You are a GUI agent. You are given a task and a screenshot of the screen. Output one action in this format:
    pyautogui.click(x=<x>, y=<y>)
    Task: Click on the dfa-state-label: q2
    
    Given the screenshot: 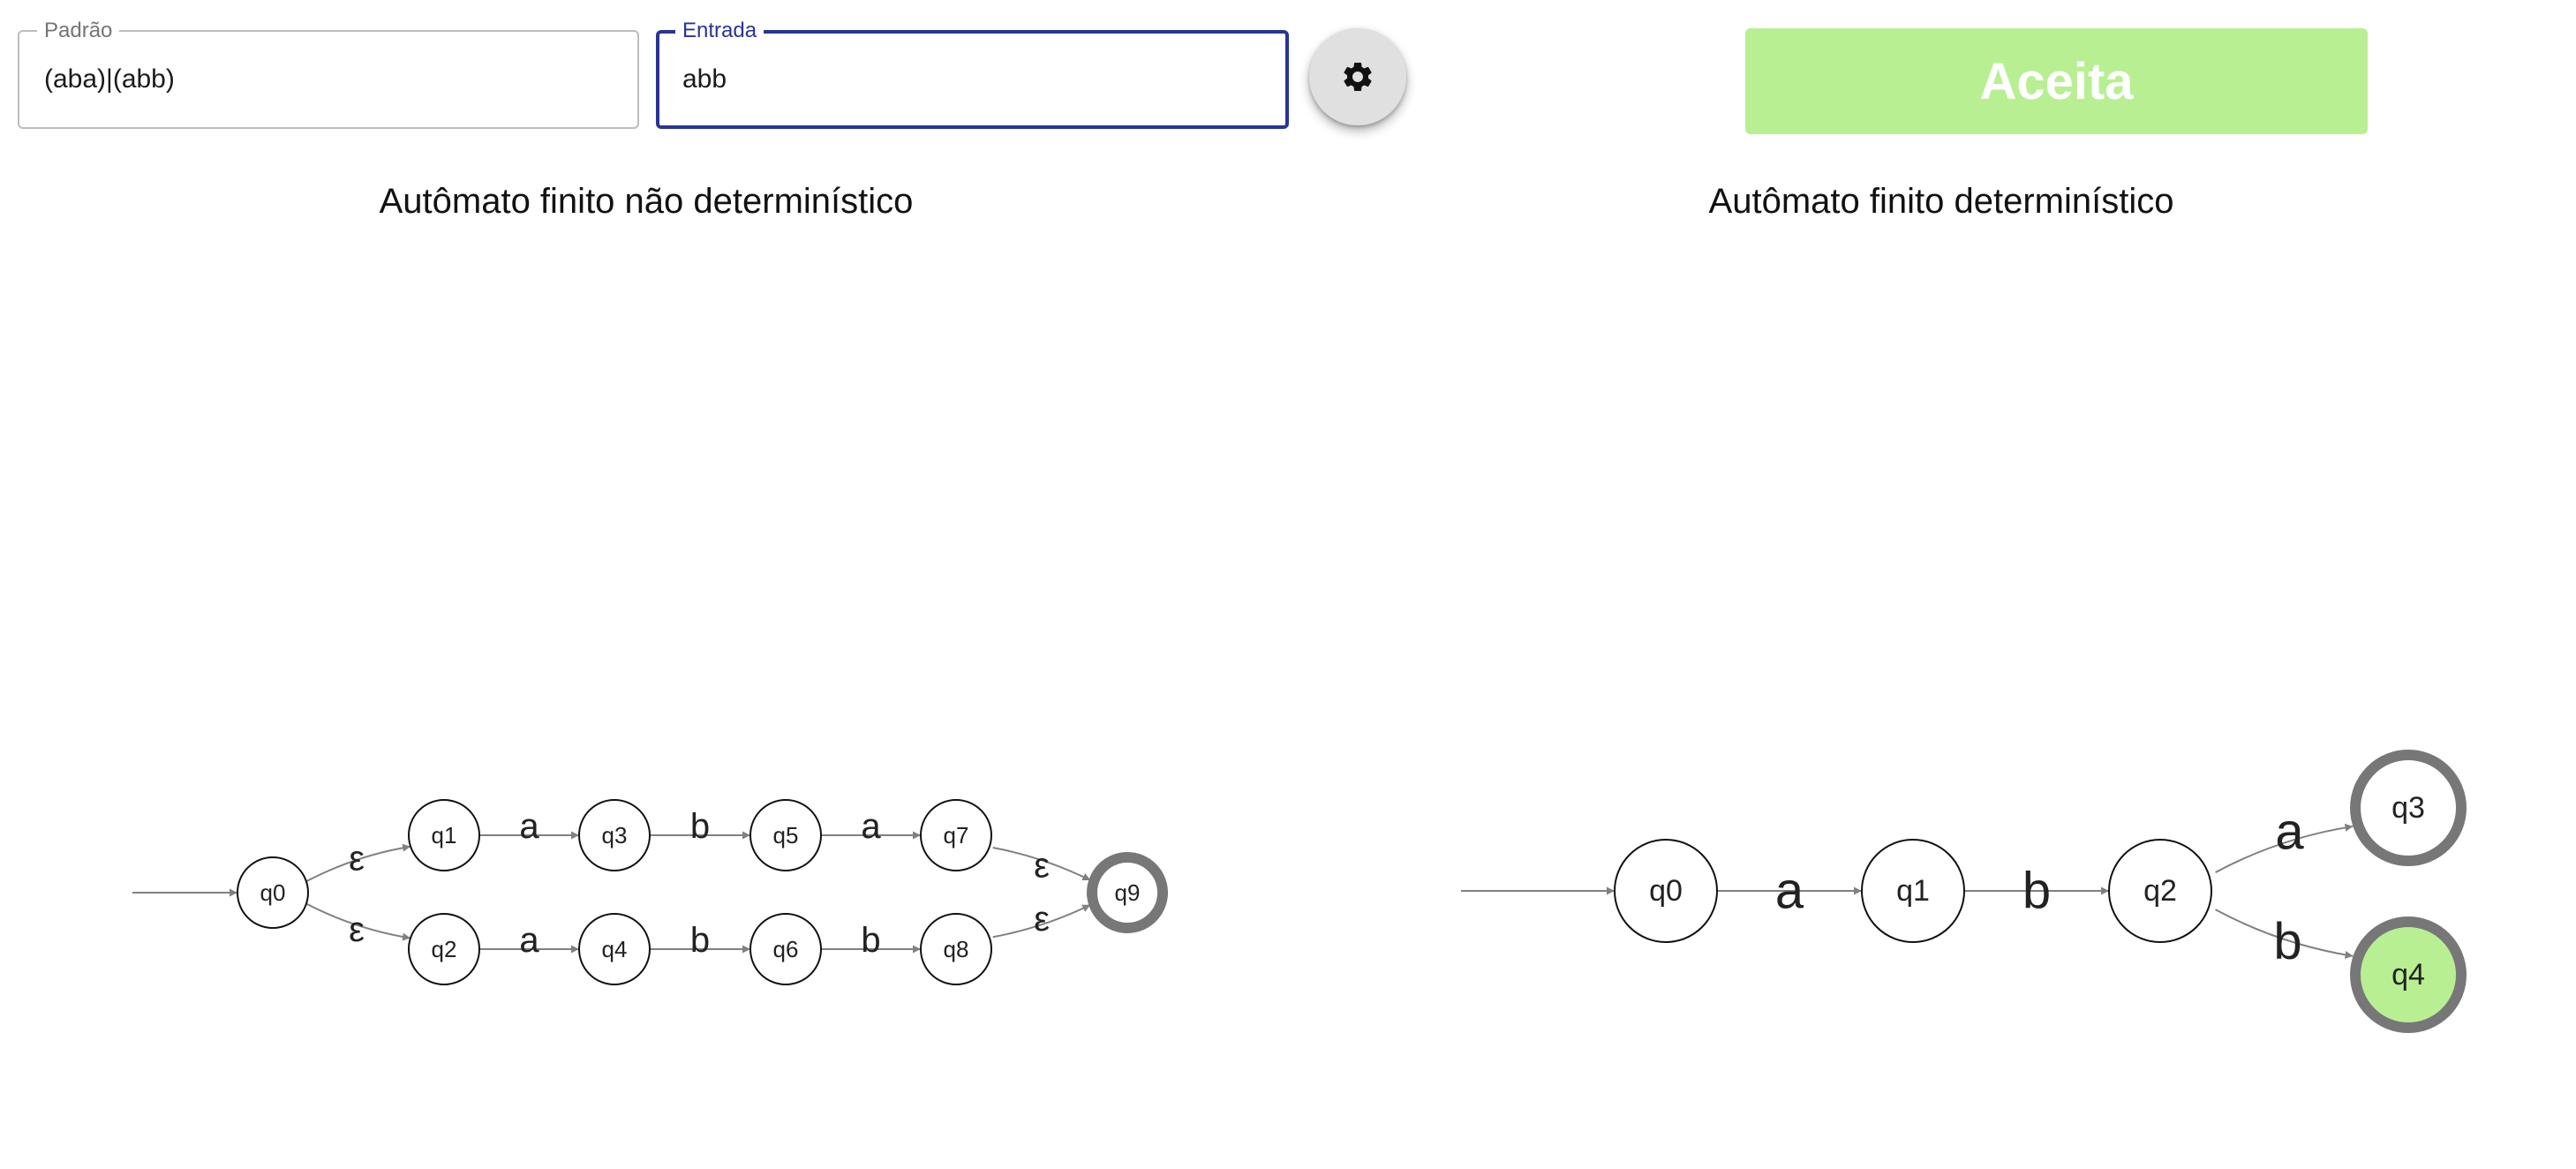 What is the action you would take?
    pyautogui.click(x=2160, y=891)
    